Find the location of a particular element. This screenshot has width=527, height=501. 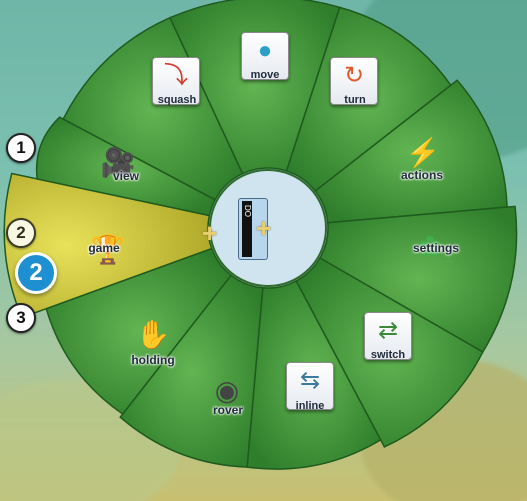

holding-tile: ✋ is located at coordinates (153, 335).